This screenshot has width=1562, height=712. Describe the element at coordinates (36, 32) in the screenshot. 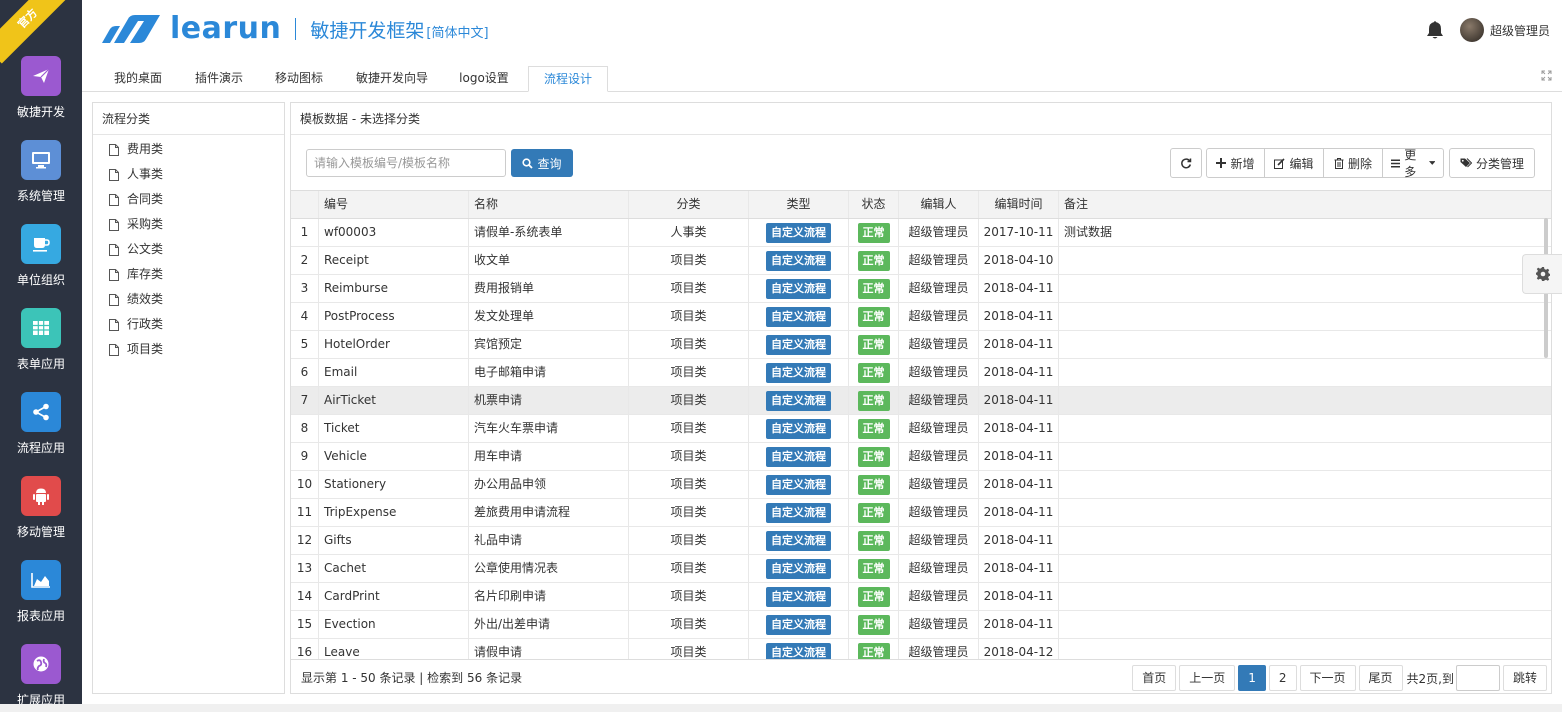

I see `official-ribbon: 官方` at that location.